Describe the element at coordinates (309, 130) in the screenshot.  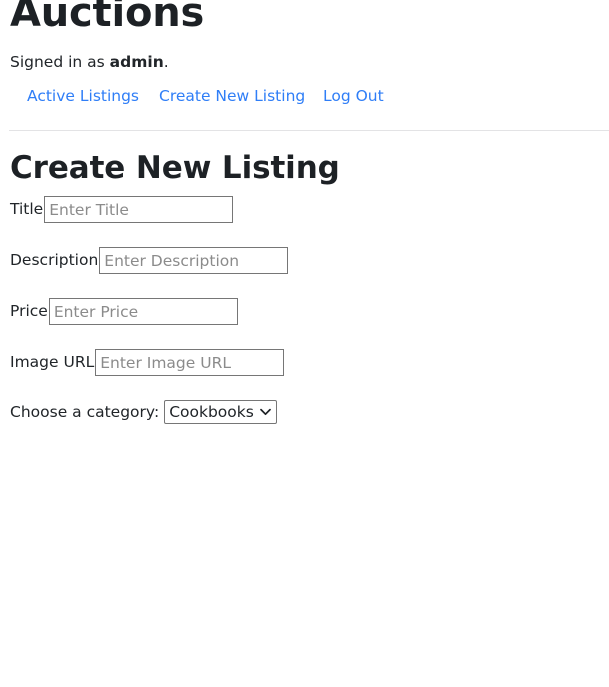
I see `header-divider` at that location.